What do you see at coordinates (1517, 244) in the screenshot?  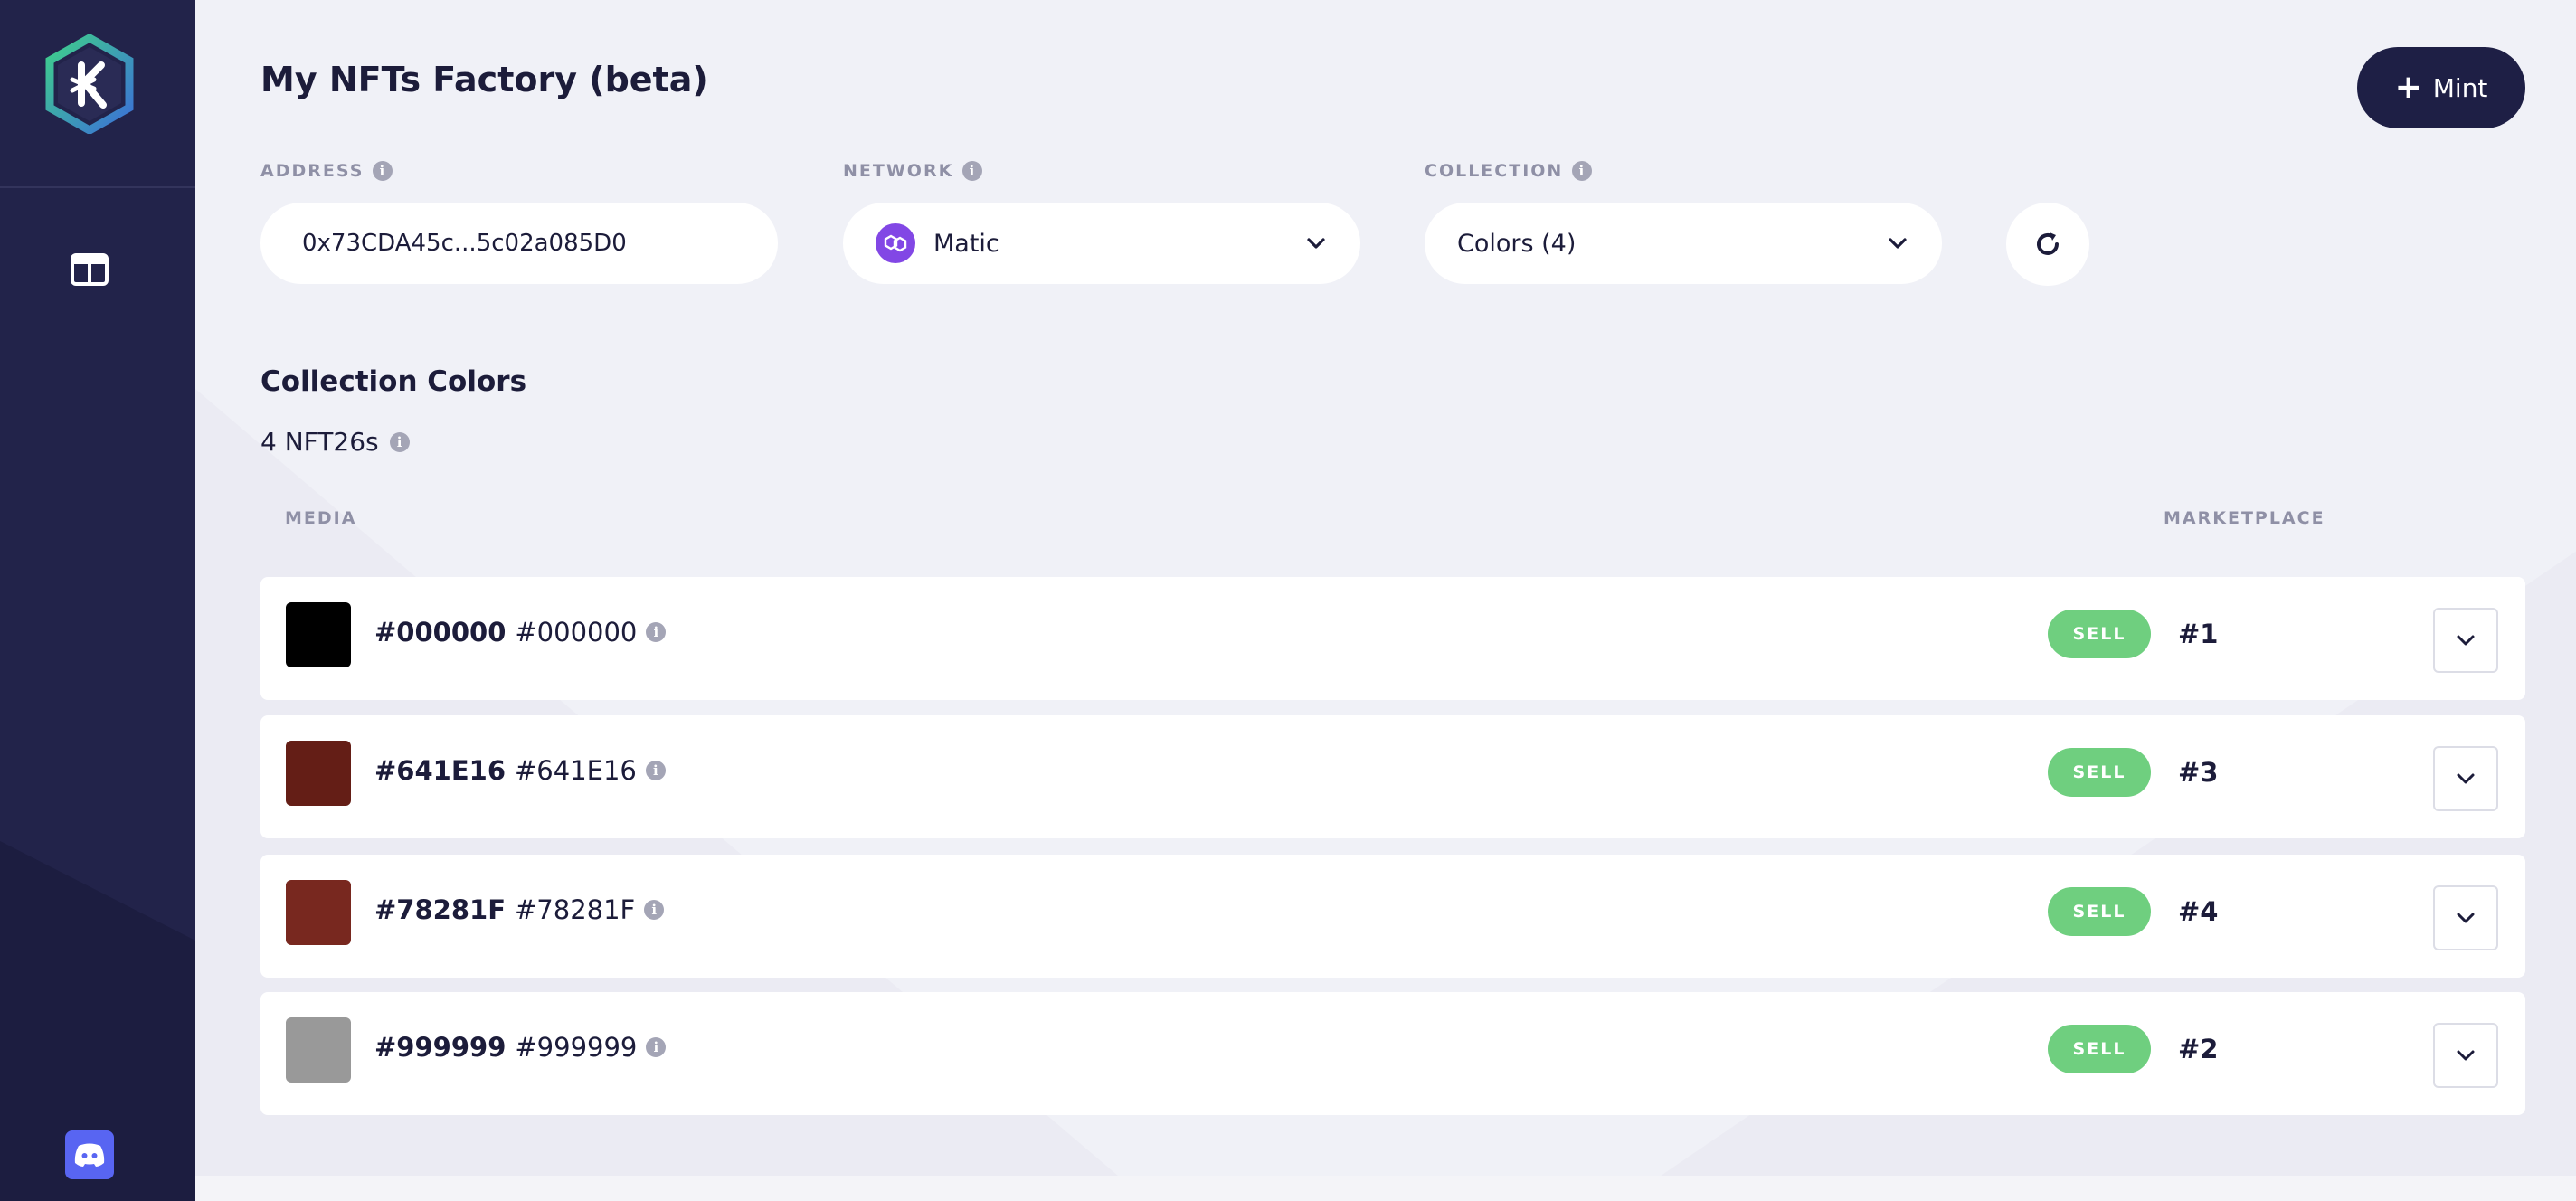 I see `collection-value: Colors (4)` at bounding box center [1517, 244].